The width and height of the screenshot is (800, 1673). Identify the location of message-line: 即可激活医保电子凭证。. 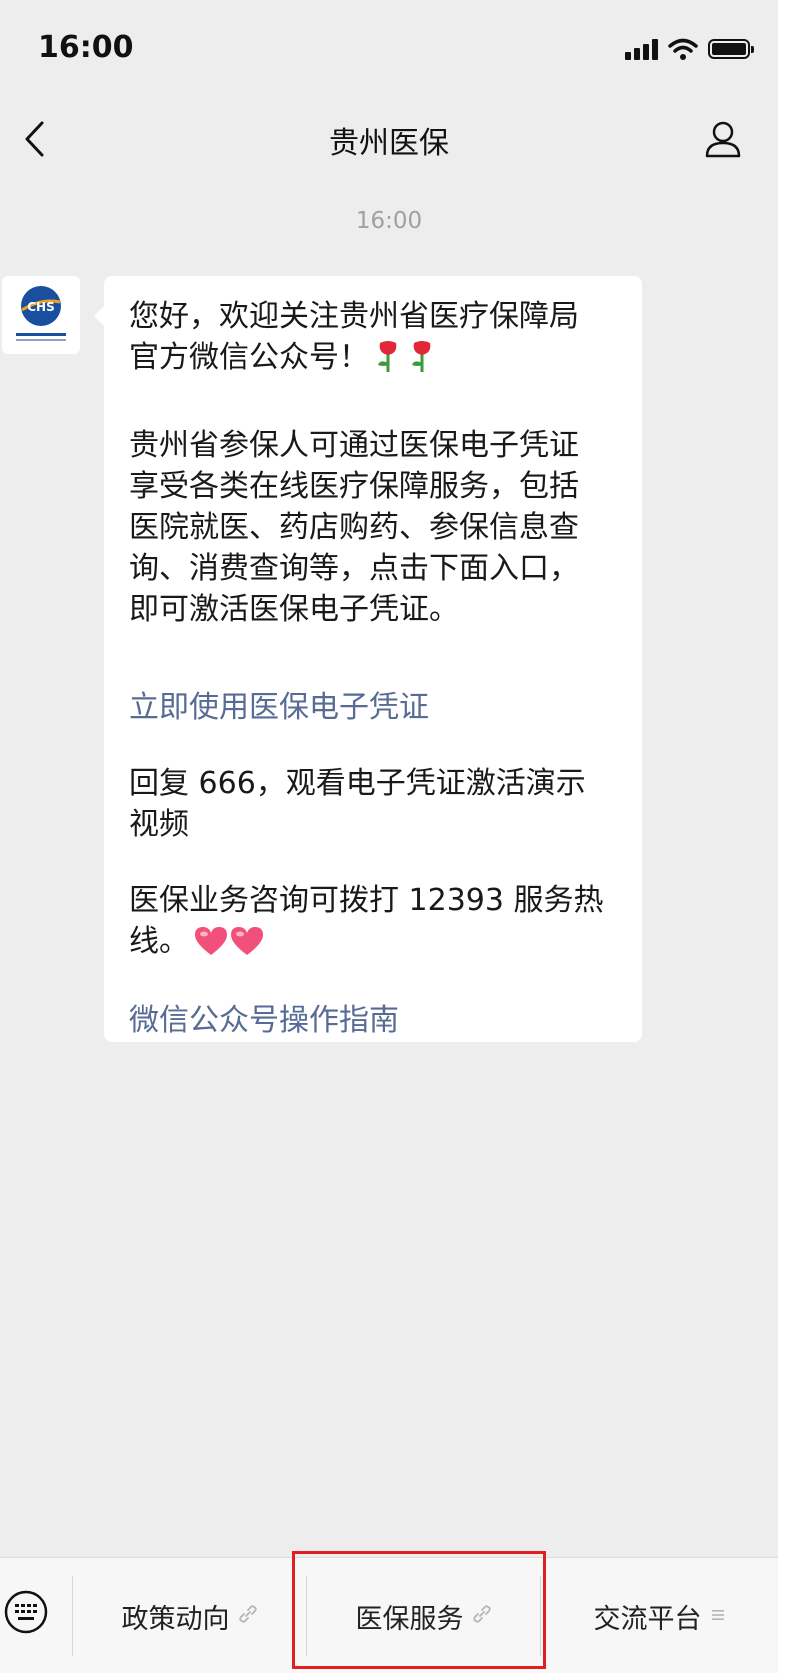
(294, 609).